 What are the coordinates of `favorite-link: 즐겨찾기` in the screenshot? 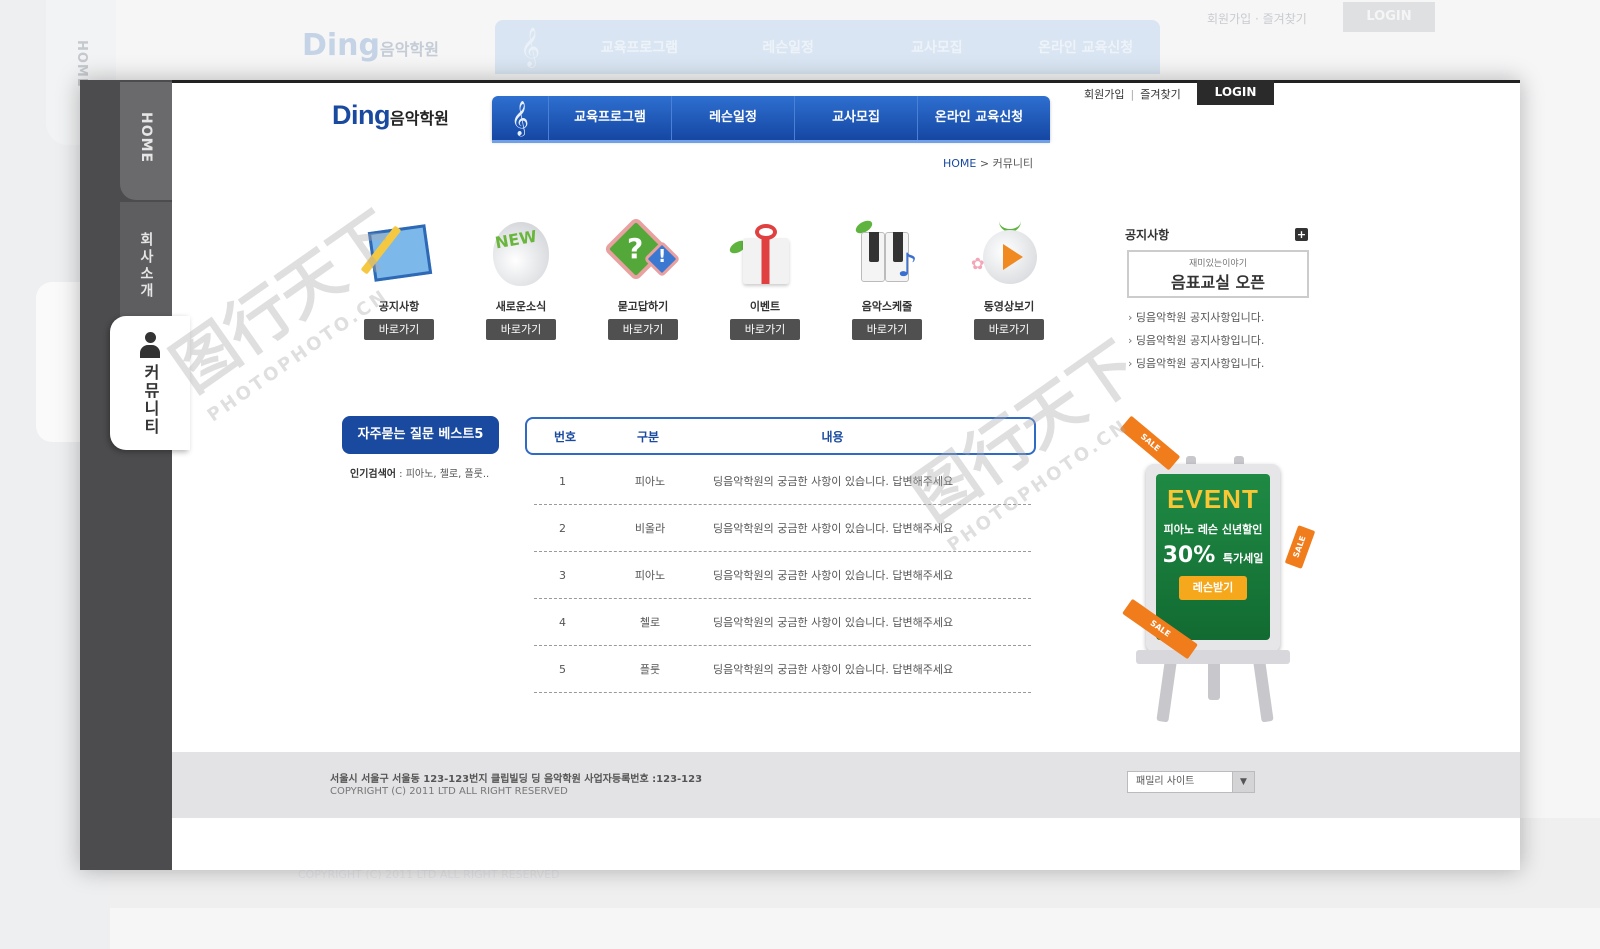 It's located at (1160, 94).